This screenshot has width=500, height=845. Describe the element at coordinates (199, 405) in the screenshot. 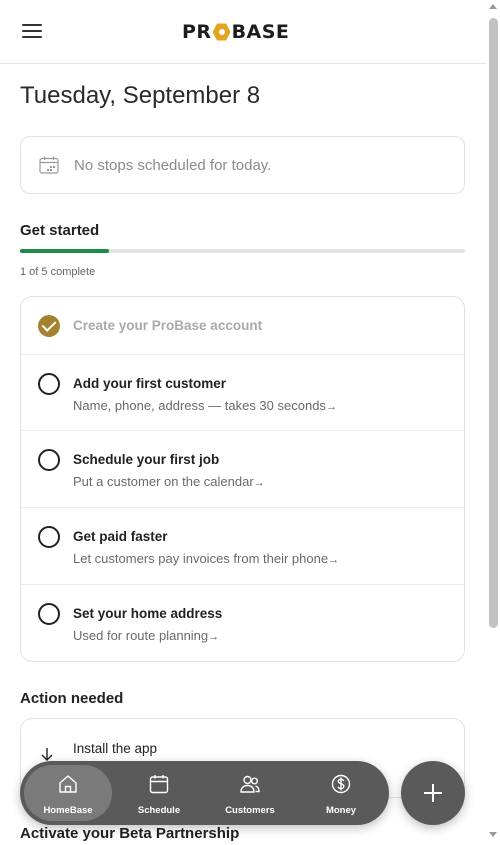

I see `task-subtitle-text: Name, phone, address — takes 30 seconds` at that location.